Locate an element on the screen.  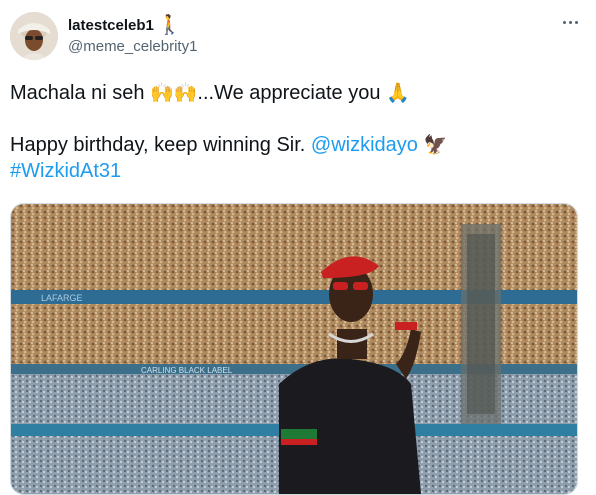
user-avatar is located at coordinates (34, 36).